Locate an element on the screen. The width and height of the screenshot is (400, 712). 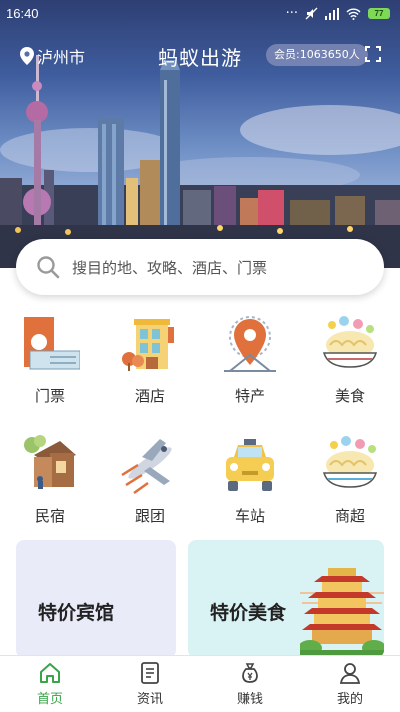
category-label: 特产 is located at coordinates (249, 396).